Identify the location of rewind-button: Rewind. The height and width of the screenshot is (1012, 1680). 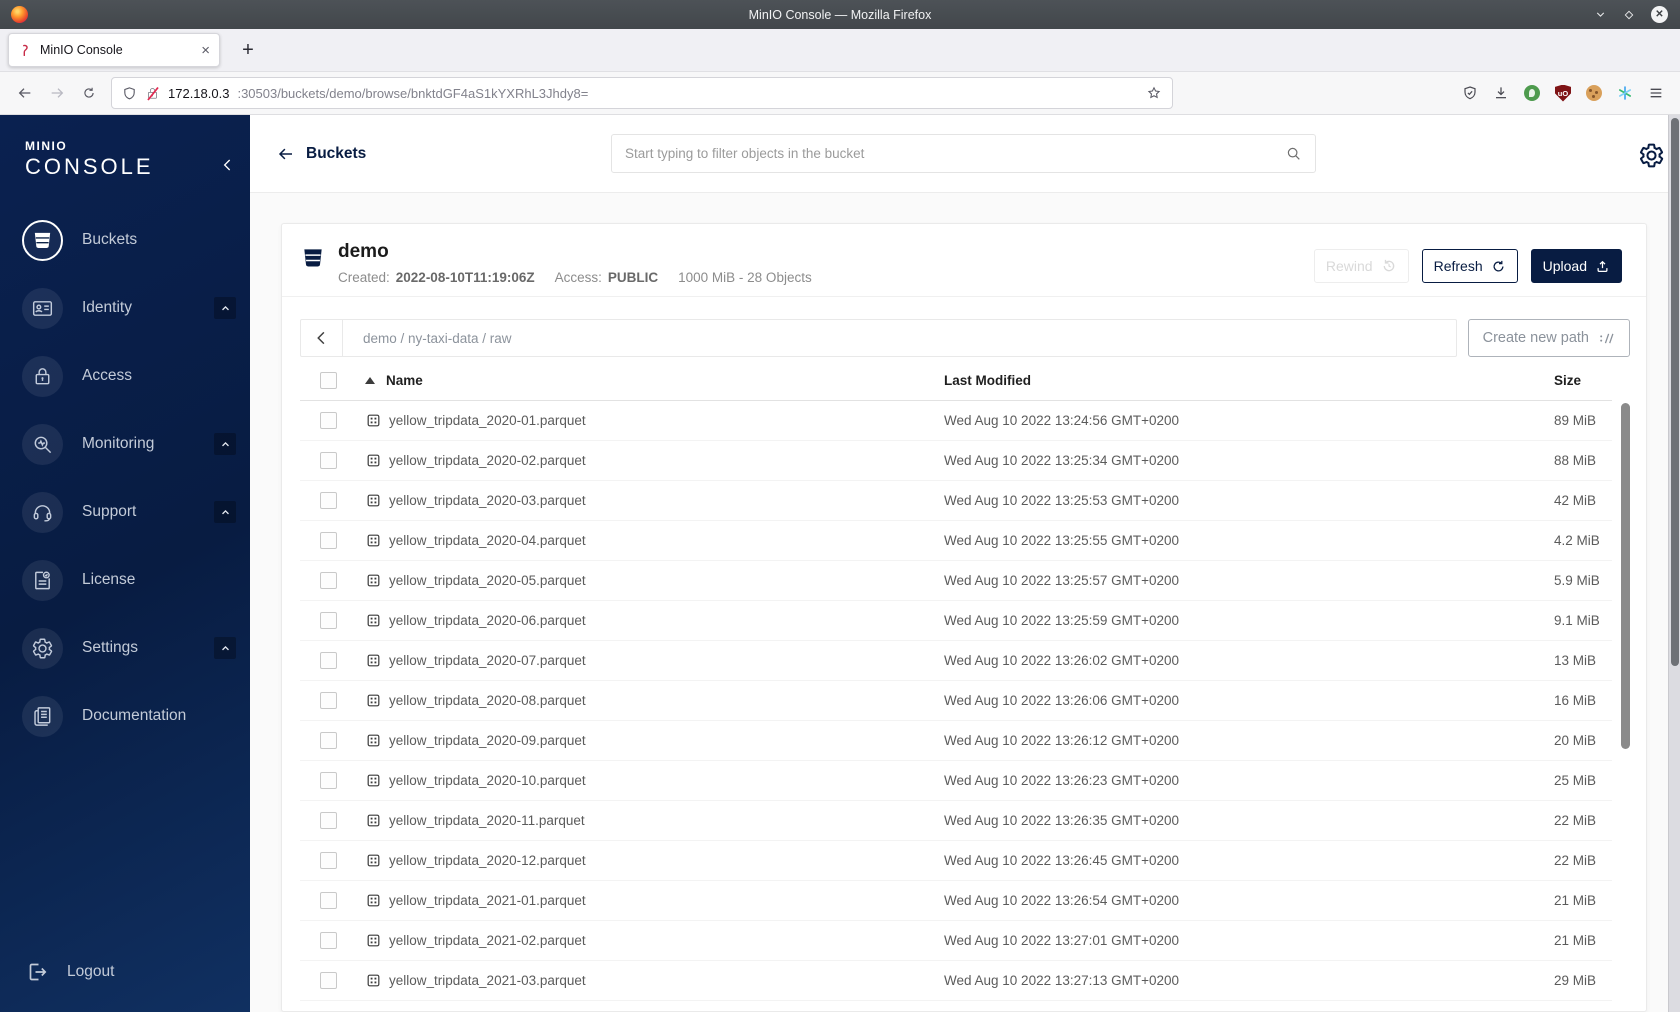
(1361, 266).